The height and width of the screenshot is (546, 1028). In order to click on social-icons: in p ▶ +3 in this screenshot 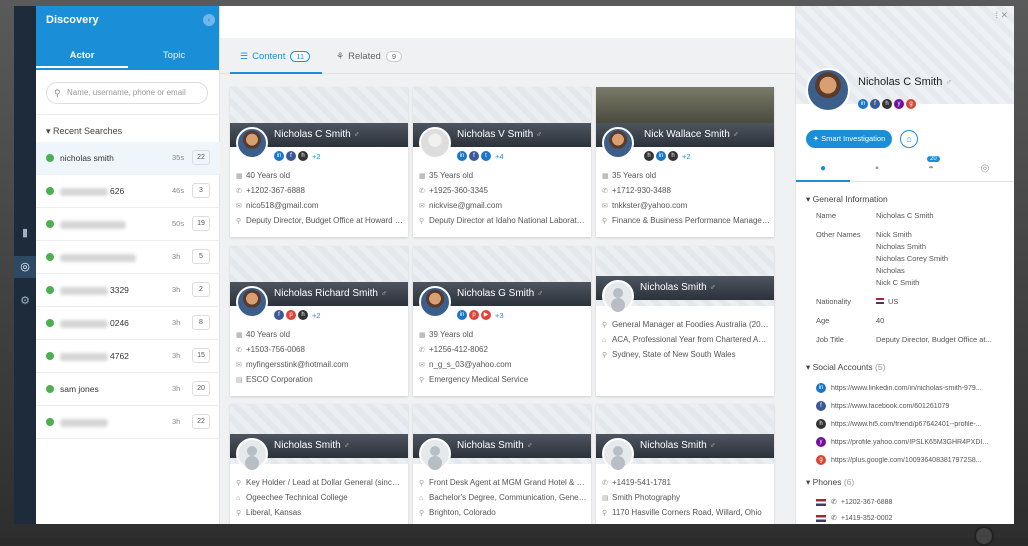, I will do `click(480, 315)`.